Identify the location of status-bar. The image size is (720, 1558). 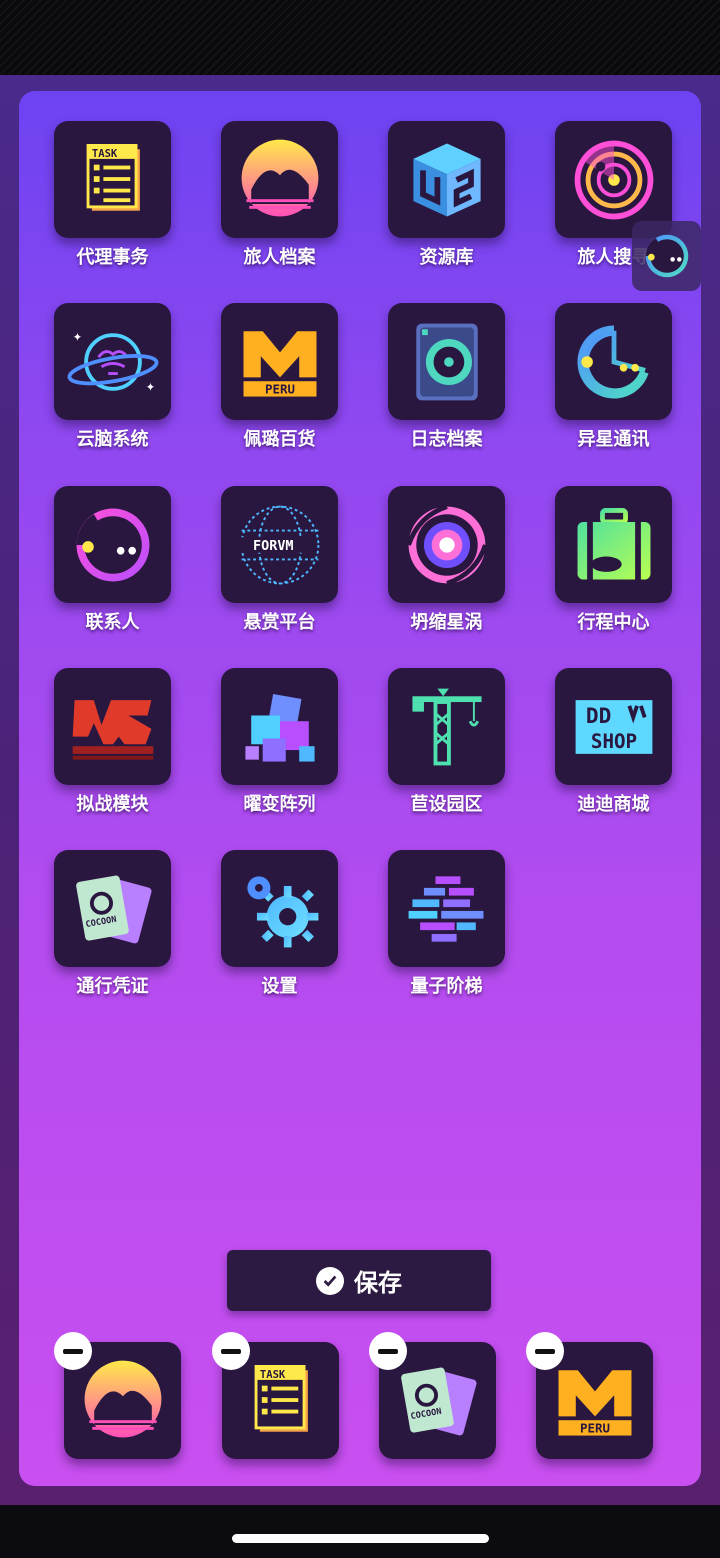
(360, 37).